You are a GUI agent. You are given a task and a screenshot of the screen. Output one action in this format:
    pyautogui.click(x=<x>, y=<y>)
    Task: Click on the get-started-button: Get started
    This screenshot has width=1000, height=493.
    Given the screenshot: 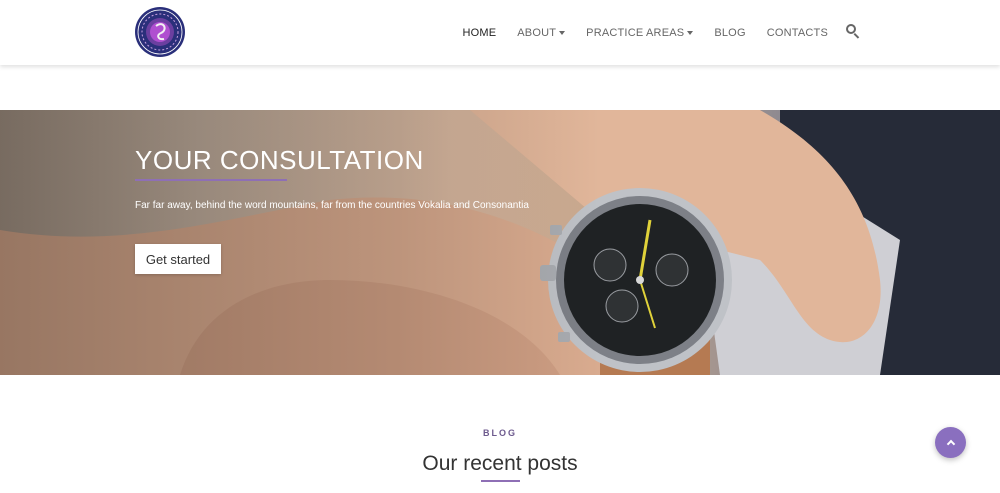 What is the action you would take?
    pyautogui.click(x=178, y=259)
    